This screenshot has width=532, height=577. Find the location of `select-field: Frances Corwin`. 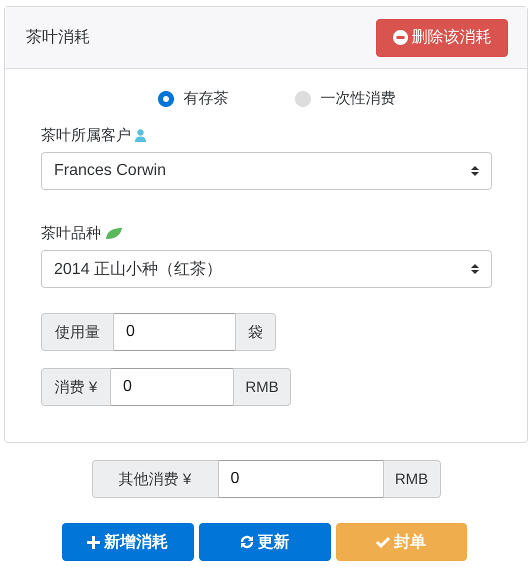

select-field: Frances Corwin is located at coordinates (266, 171).